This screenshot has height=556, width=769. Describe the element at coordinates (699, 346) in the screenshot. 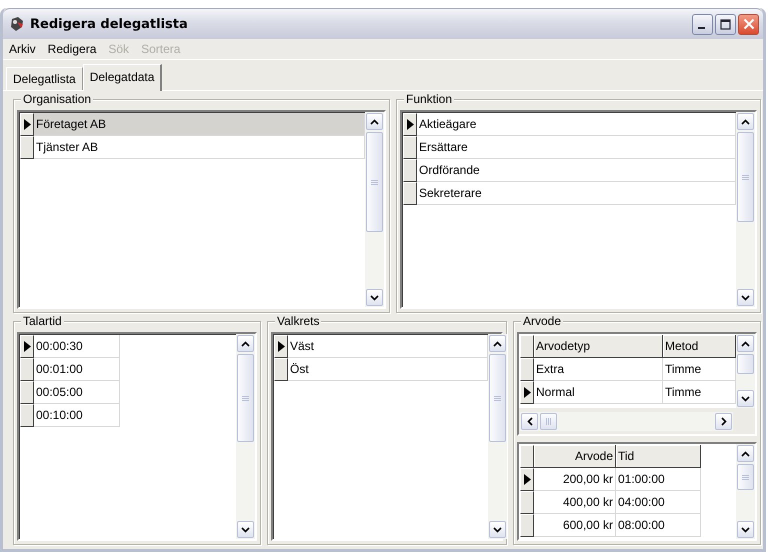

I see `column-header: Metod` at that location.